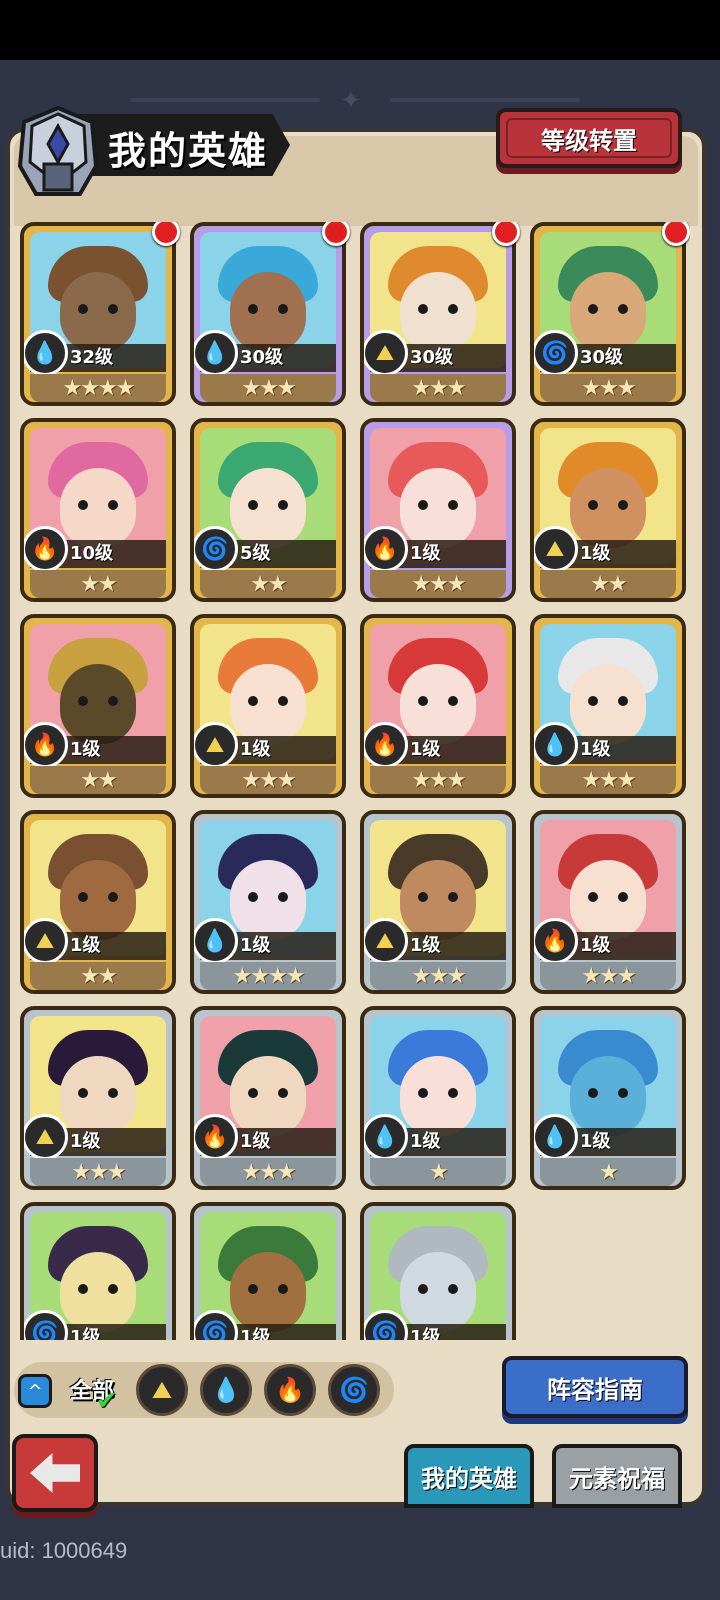  What do you see at coordinates (35, 1391) in the screenshot?
I see `collapse-button: ^` at bounding box center [35, 1391].